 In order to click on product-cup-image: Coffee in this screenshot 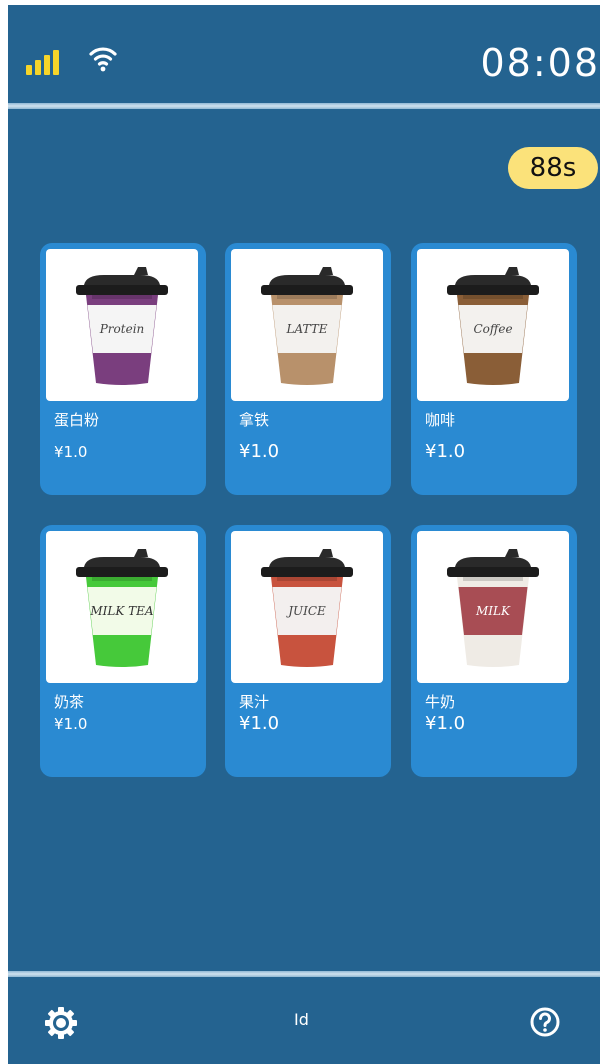, I will do `click(493, 325)`.